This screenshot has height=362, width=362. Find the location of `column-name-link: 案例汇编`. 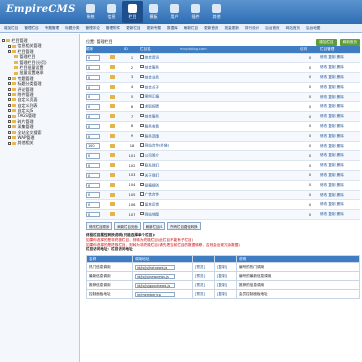

column-name-link: 案例汇编 is located at coordinates (152, 97).